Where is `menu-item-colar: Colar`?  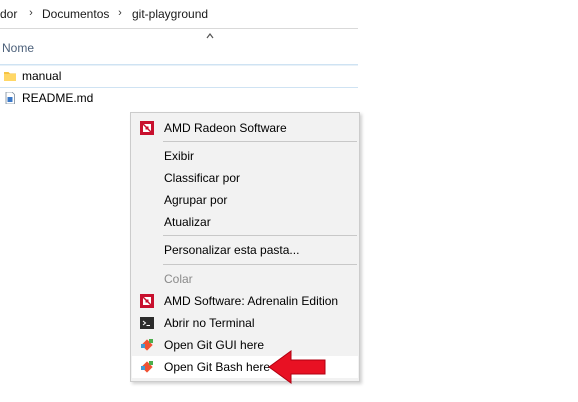
menu-item-colar: Colar is located at coordinates (245, 279).